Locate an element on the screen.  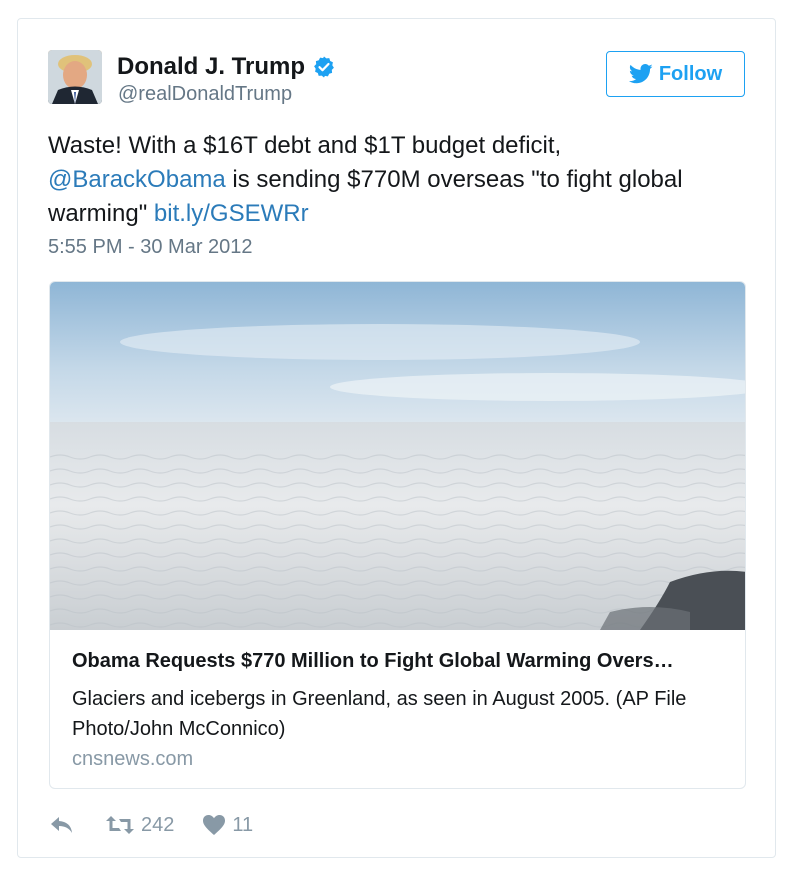
url-link: bit.ly/GSEWRr is located at coordinates (231, 213).